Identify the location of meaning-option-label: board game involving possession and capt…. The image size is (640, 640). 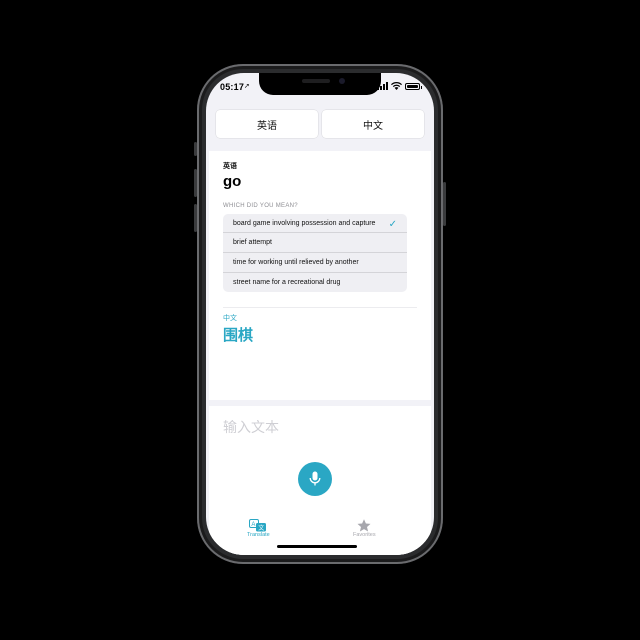
(304, 223).